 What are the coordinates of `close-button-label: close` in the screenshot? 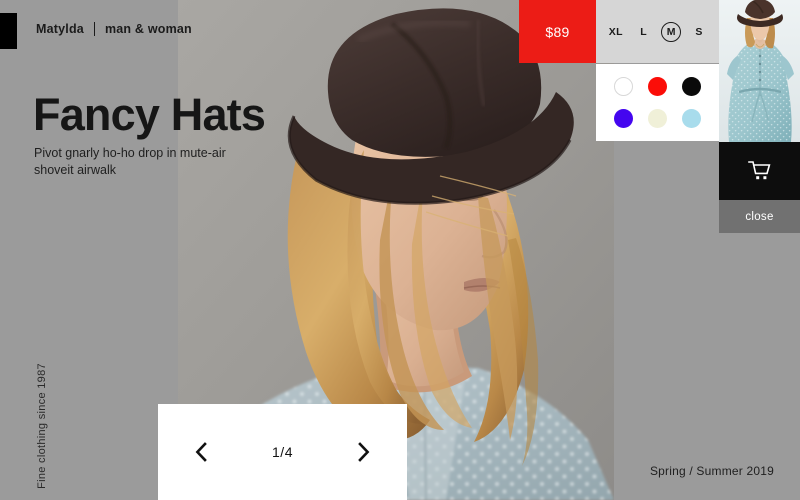 It's located at (759, 216).